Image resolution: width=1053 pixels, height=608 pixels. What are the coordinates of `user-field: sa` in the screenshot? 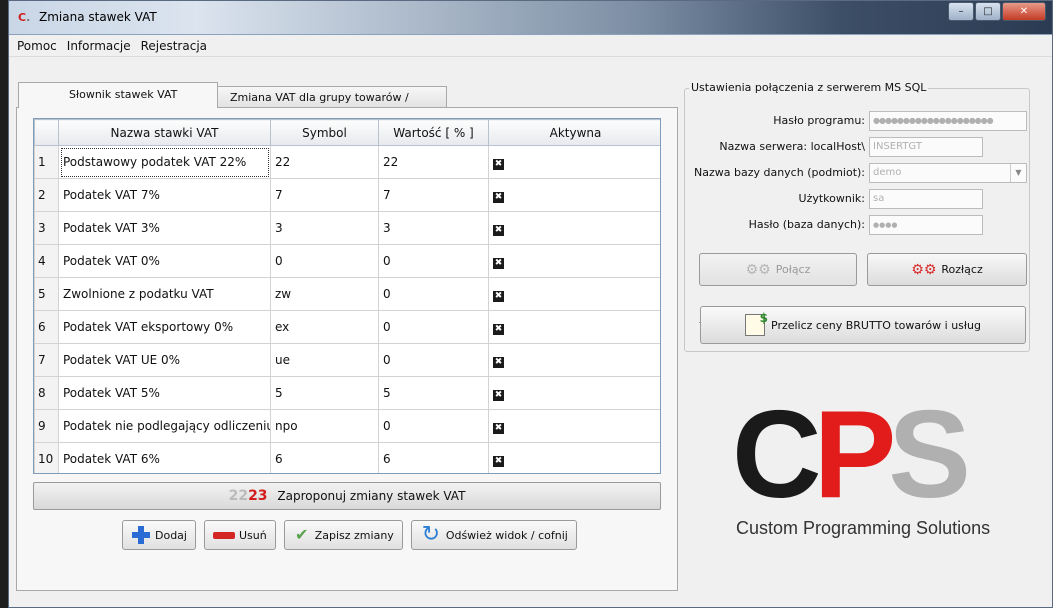 It's located at (926, 199).